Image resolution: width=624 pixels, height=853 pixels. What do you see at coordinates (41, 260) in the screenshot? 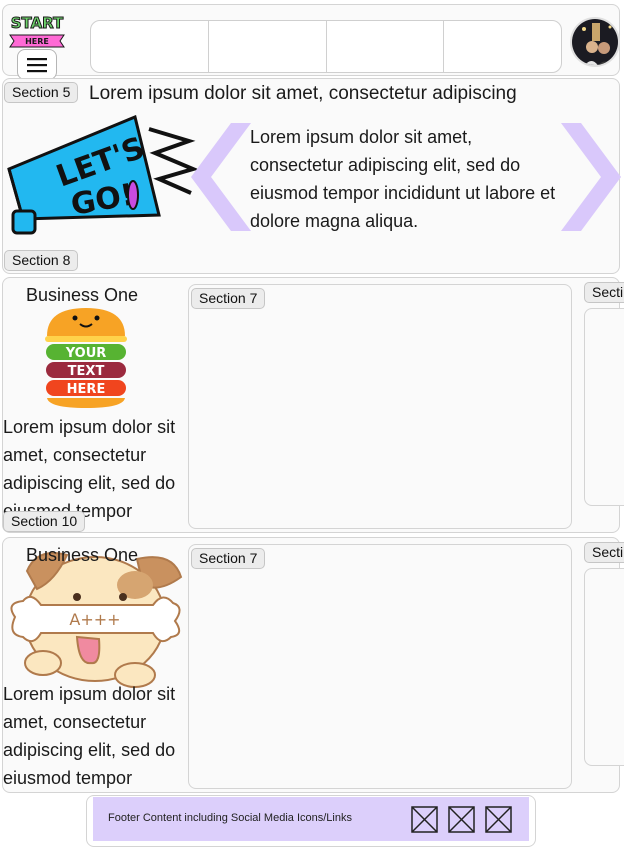
I see `section-label: Section 8` at bounding box center [41, 260].